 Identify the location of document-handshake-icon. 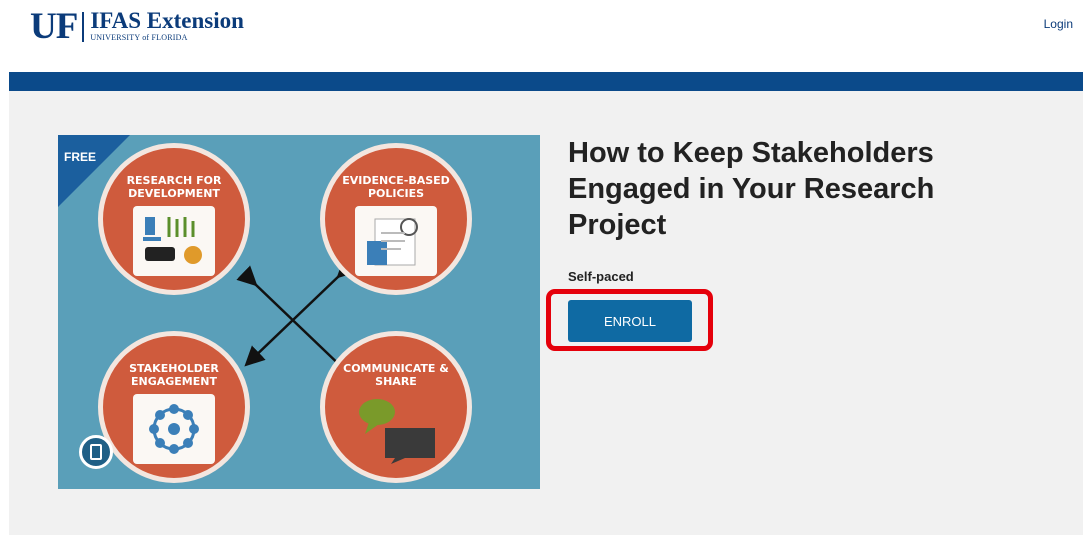
(396, 241).